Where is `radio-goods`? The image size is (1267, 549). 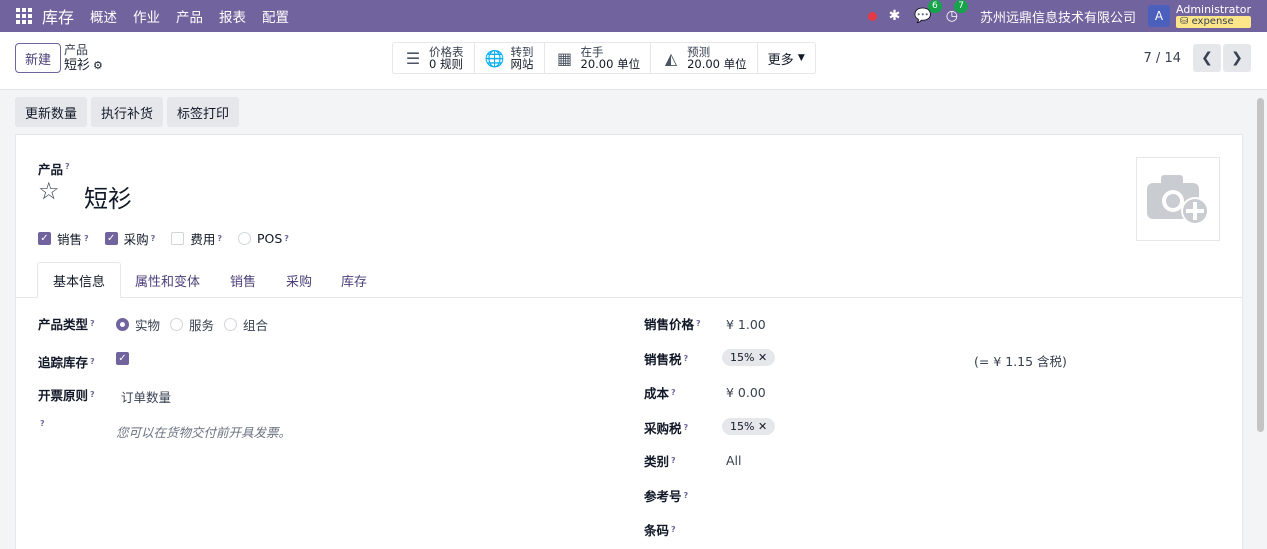
radio-goods is located at coordinates (122, 324).